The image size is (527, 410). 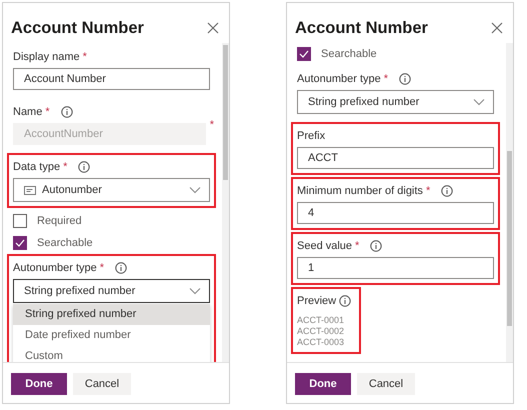 What do you see at coordinates (321, 320) in the screenshot?
I see `preview-value: ACCT-0001` at bounding box center [321, 320].